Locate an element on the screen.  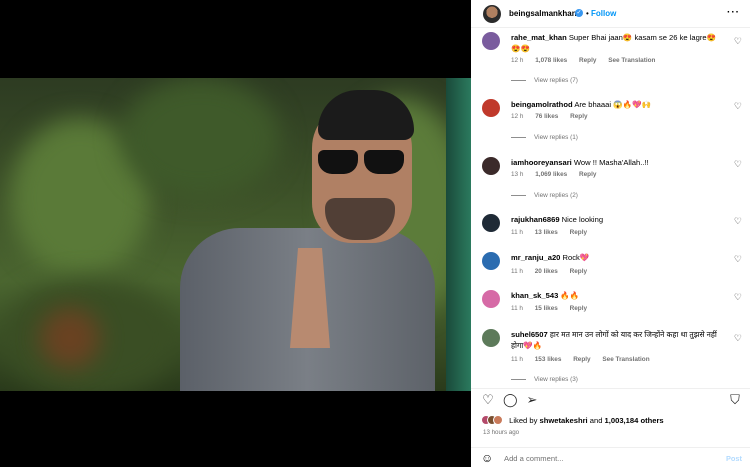
comment-text: Nice looking is located at coordinates (582, 219).